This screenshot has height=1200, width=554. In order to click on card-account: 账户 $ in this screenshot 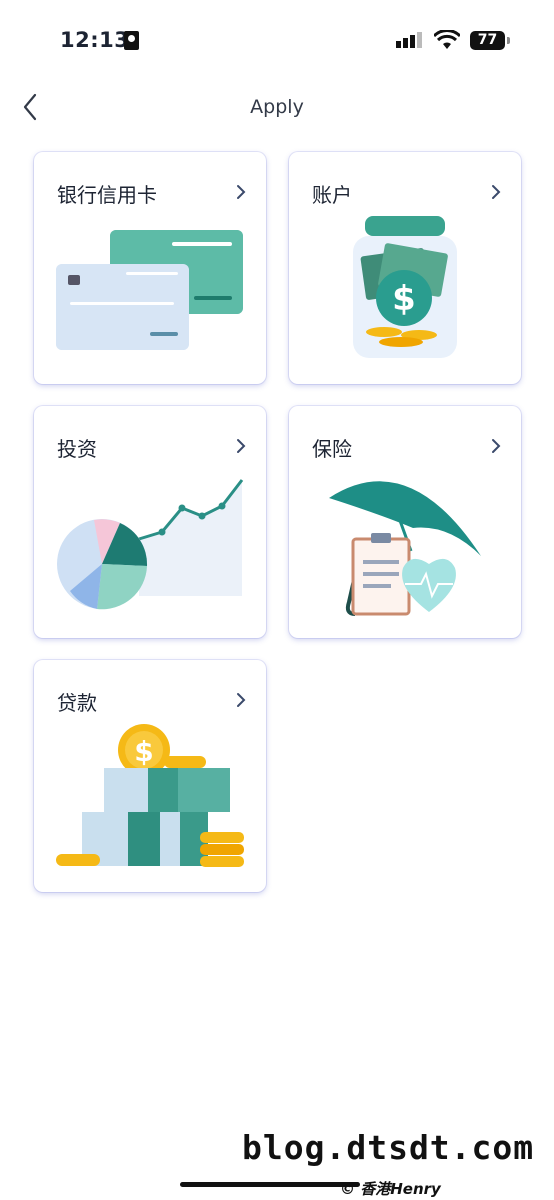, I will do `click(405, 268)`.